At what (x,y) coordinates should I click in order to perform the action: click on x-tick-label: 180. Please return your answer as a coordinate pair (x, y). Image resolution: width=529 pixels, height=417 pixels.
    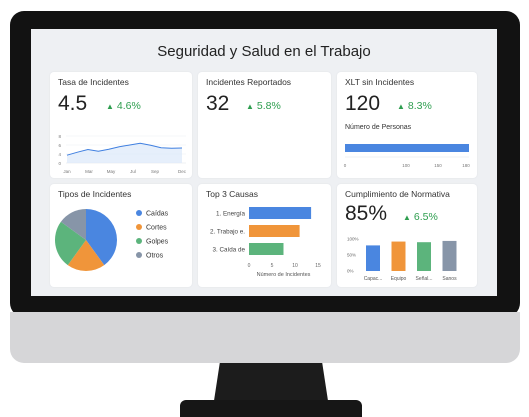
    Looking at the image, I should click on (466, 165).